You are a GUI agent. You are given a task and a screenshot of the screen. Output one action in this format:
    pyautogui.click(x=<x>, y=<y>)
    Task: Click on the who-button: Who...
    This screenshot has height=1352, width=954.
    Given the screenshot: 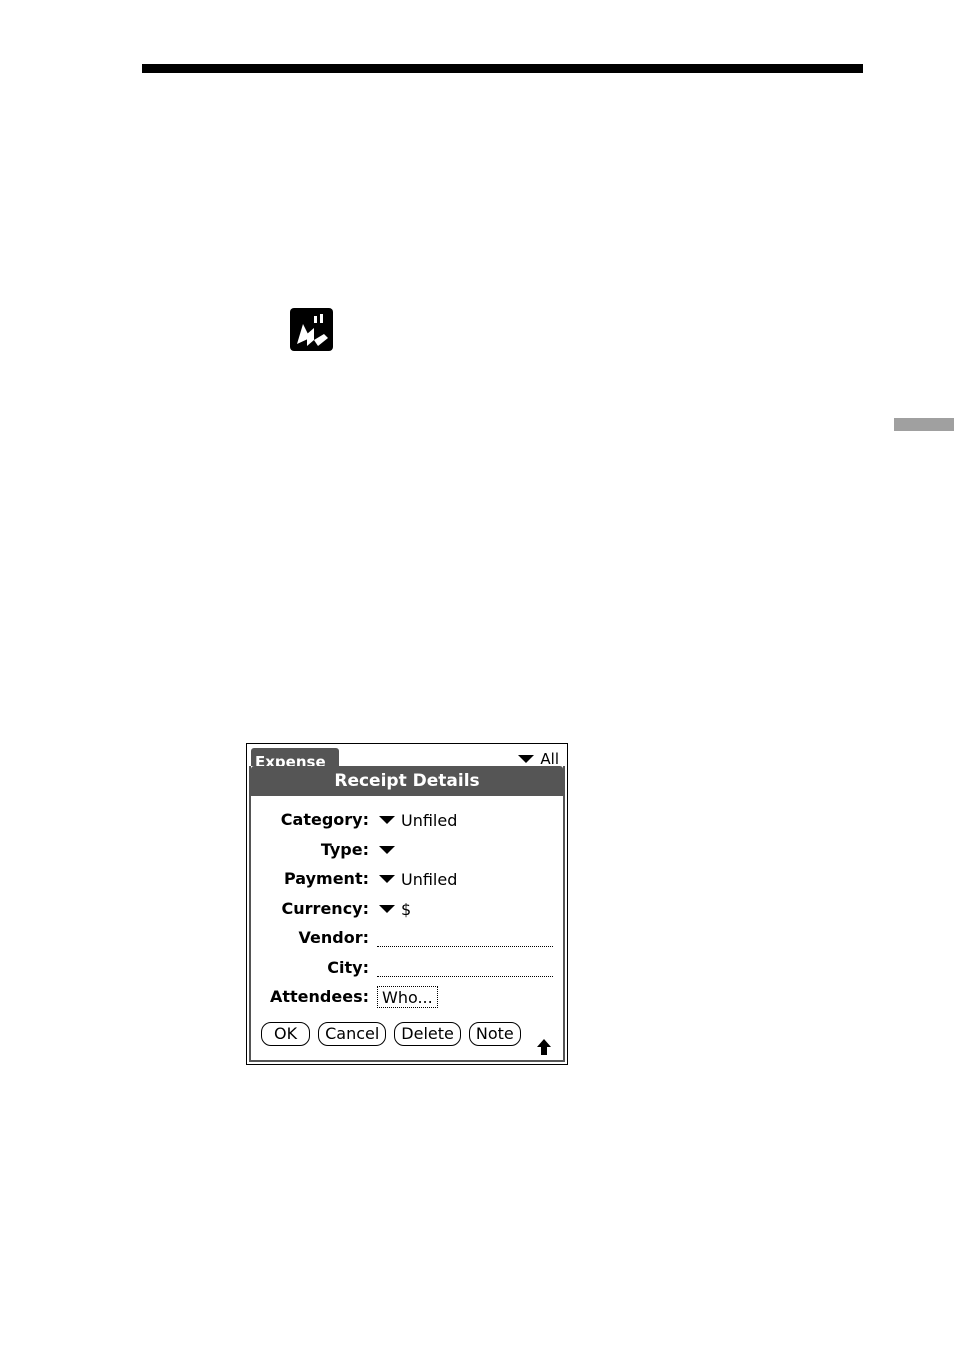 What is the action you would take?
    pyautogui.click(x=407, y=997)
    